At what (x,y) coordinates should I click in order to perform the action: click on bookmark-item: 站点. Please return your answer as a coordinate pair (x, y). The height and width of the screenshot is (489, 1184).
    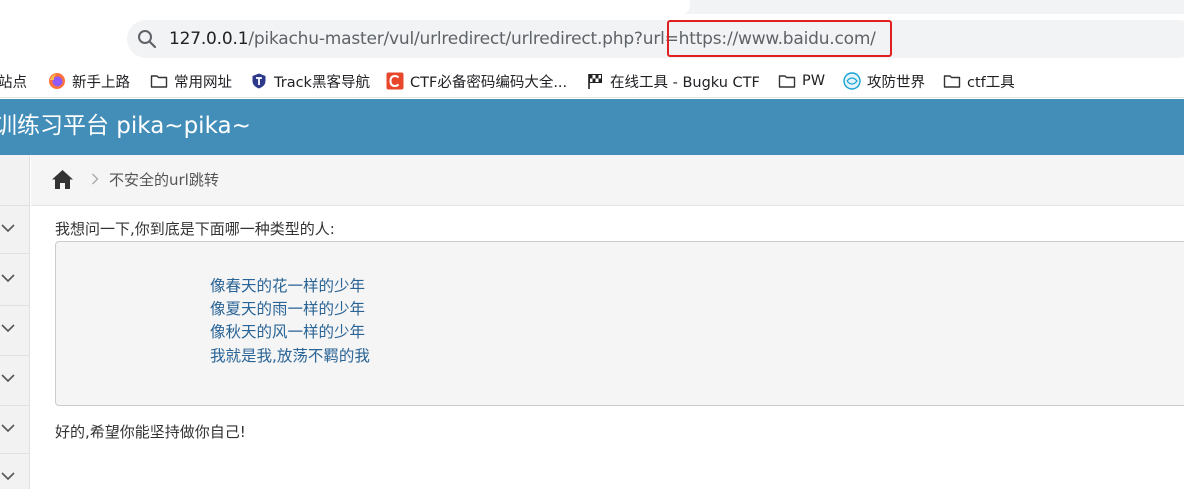
    Looking at the image, I should click on (13, 81).